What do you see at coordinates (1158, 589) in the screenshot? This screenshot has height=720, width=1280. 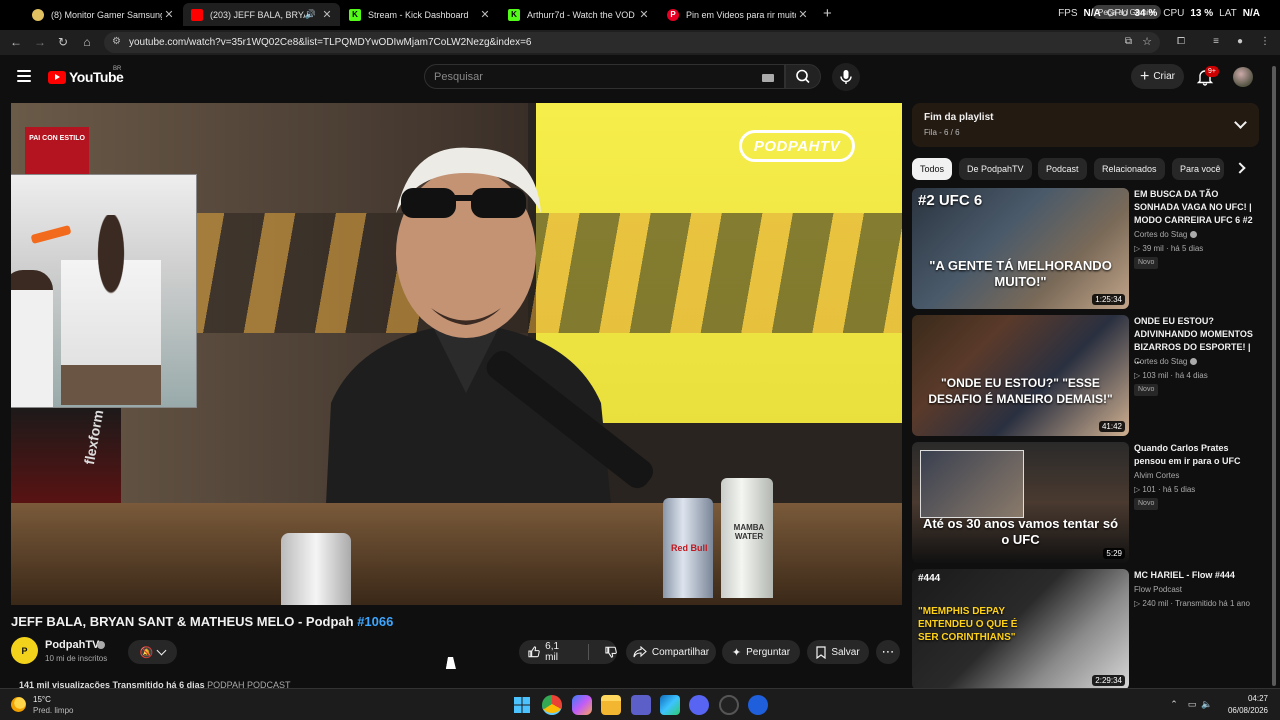 I see `recommendation-channel: Flow Podcast` at bounding box center [1158, 589].